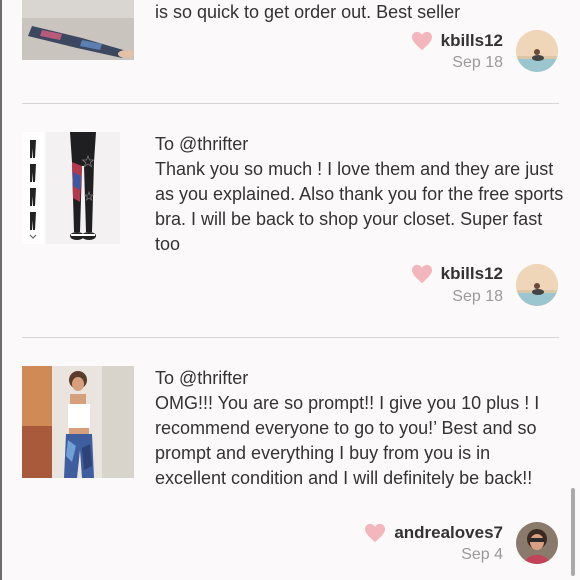 The image size is (580, 580). Describe the element at coordinates (33, 188) in the screenshot. I see `thumbnail-strip` at that location.